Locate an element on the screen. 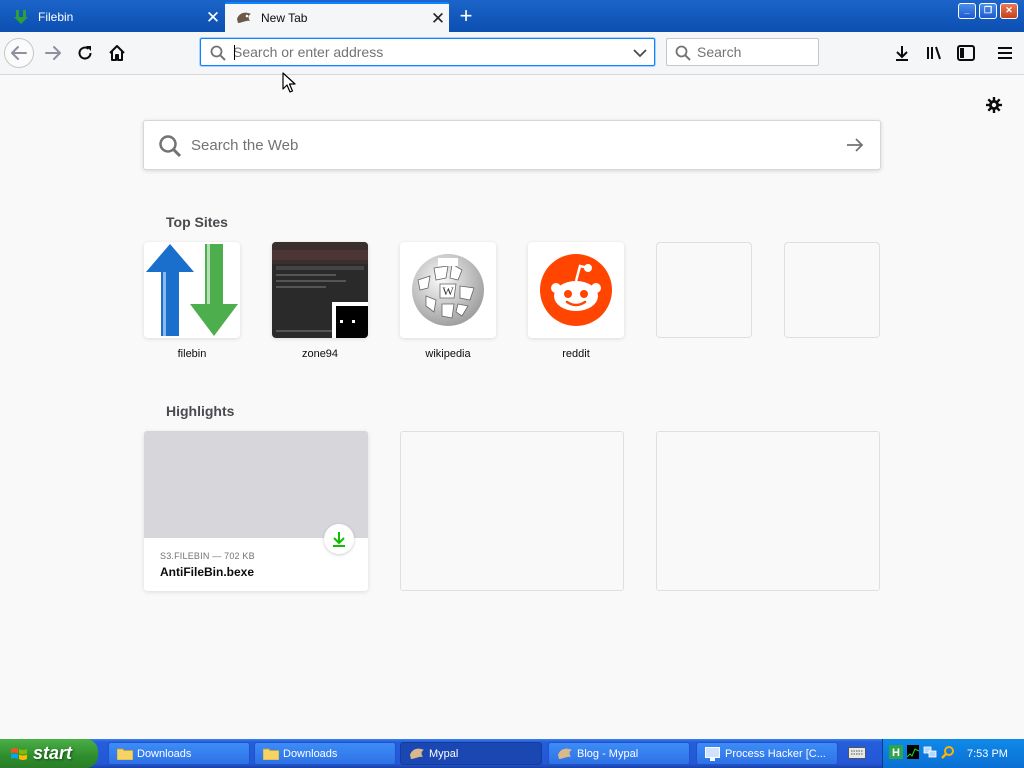  taskbar-item-label: Mypal is located at coordinates (444, 753).